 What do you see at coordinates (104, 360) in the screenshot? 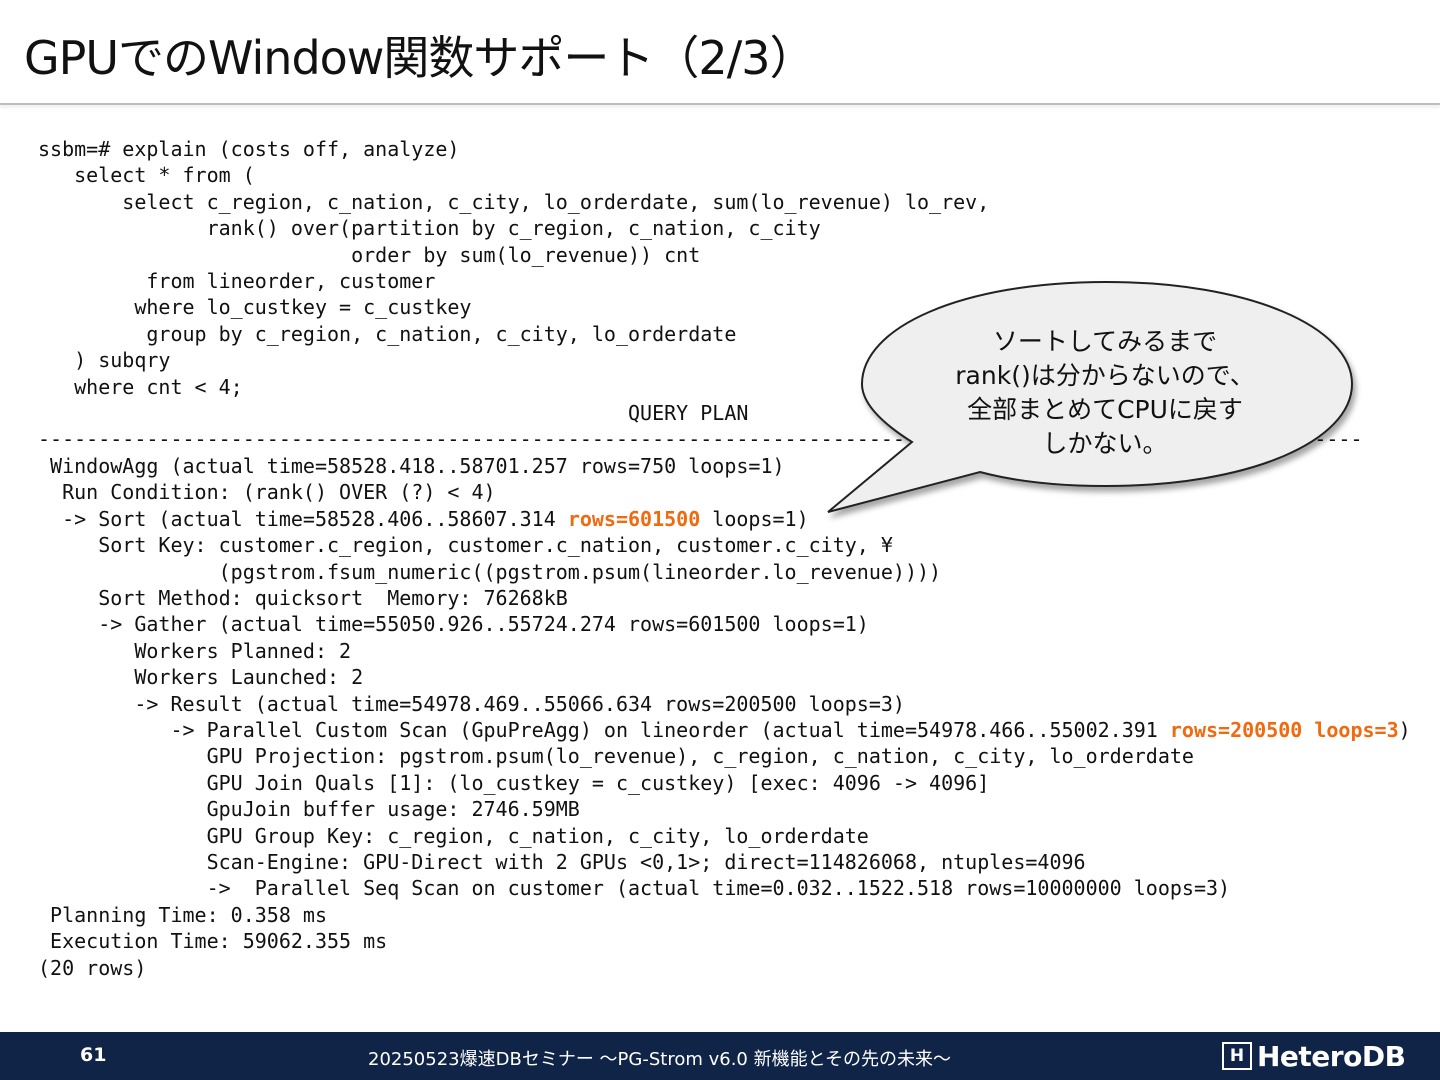
I see `code-line: ) subqry` at bounding box center [104, 360].